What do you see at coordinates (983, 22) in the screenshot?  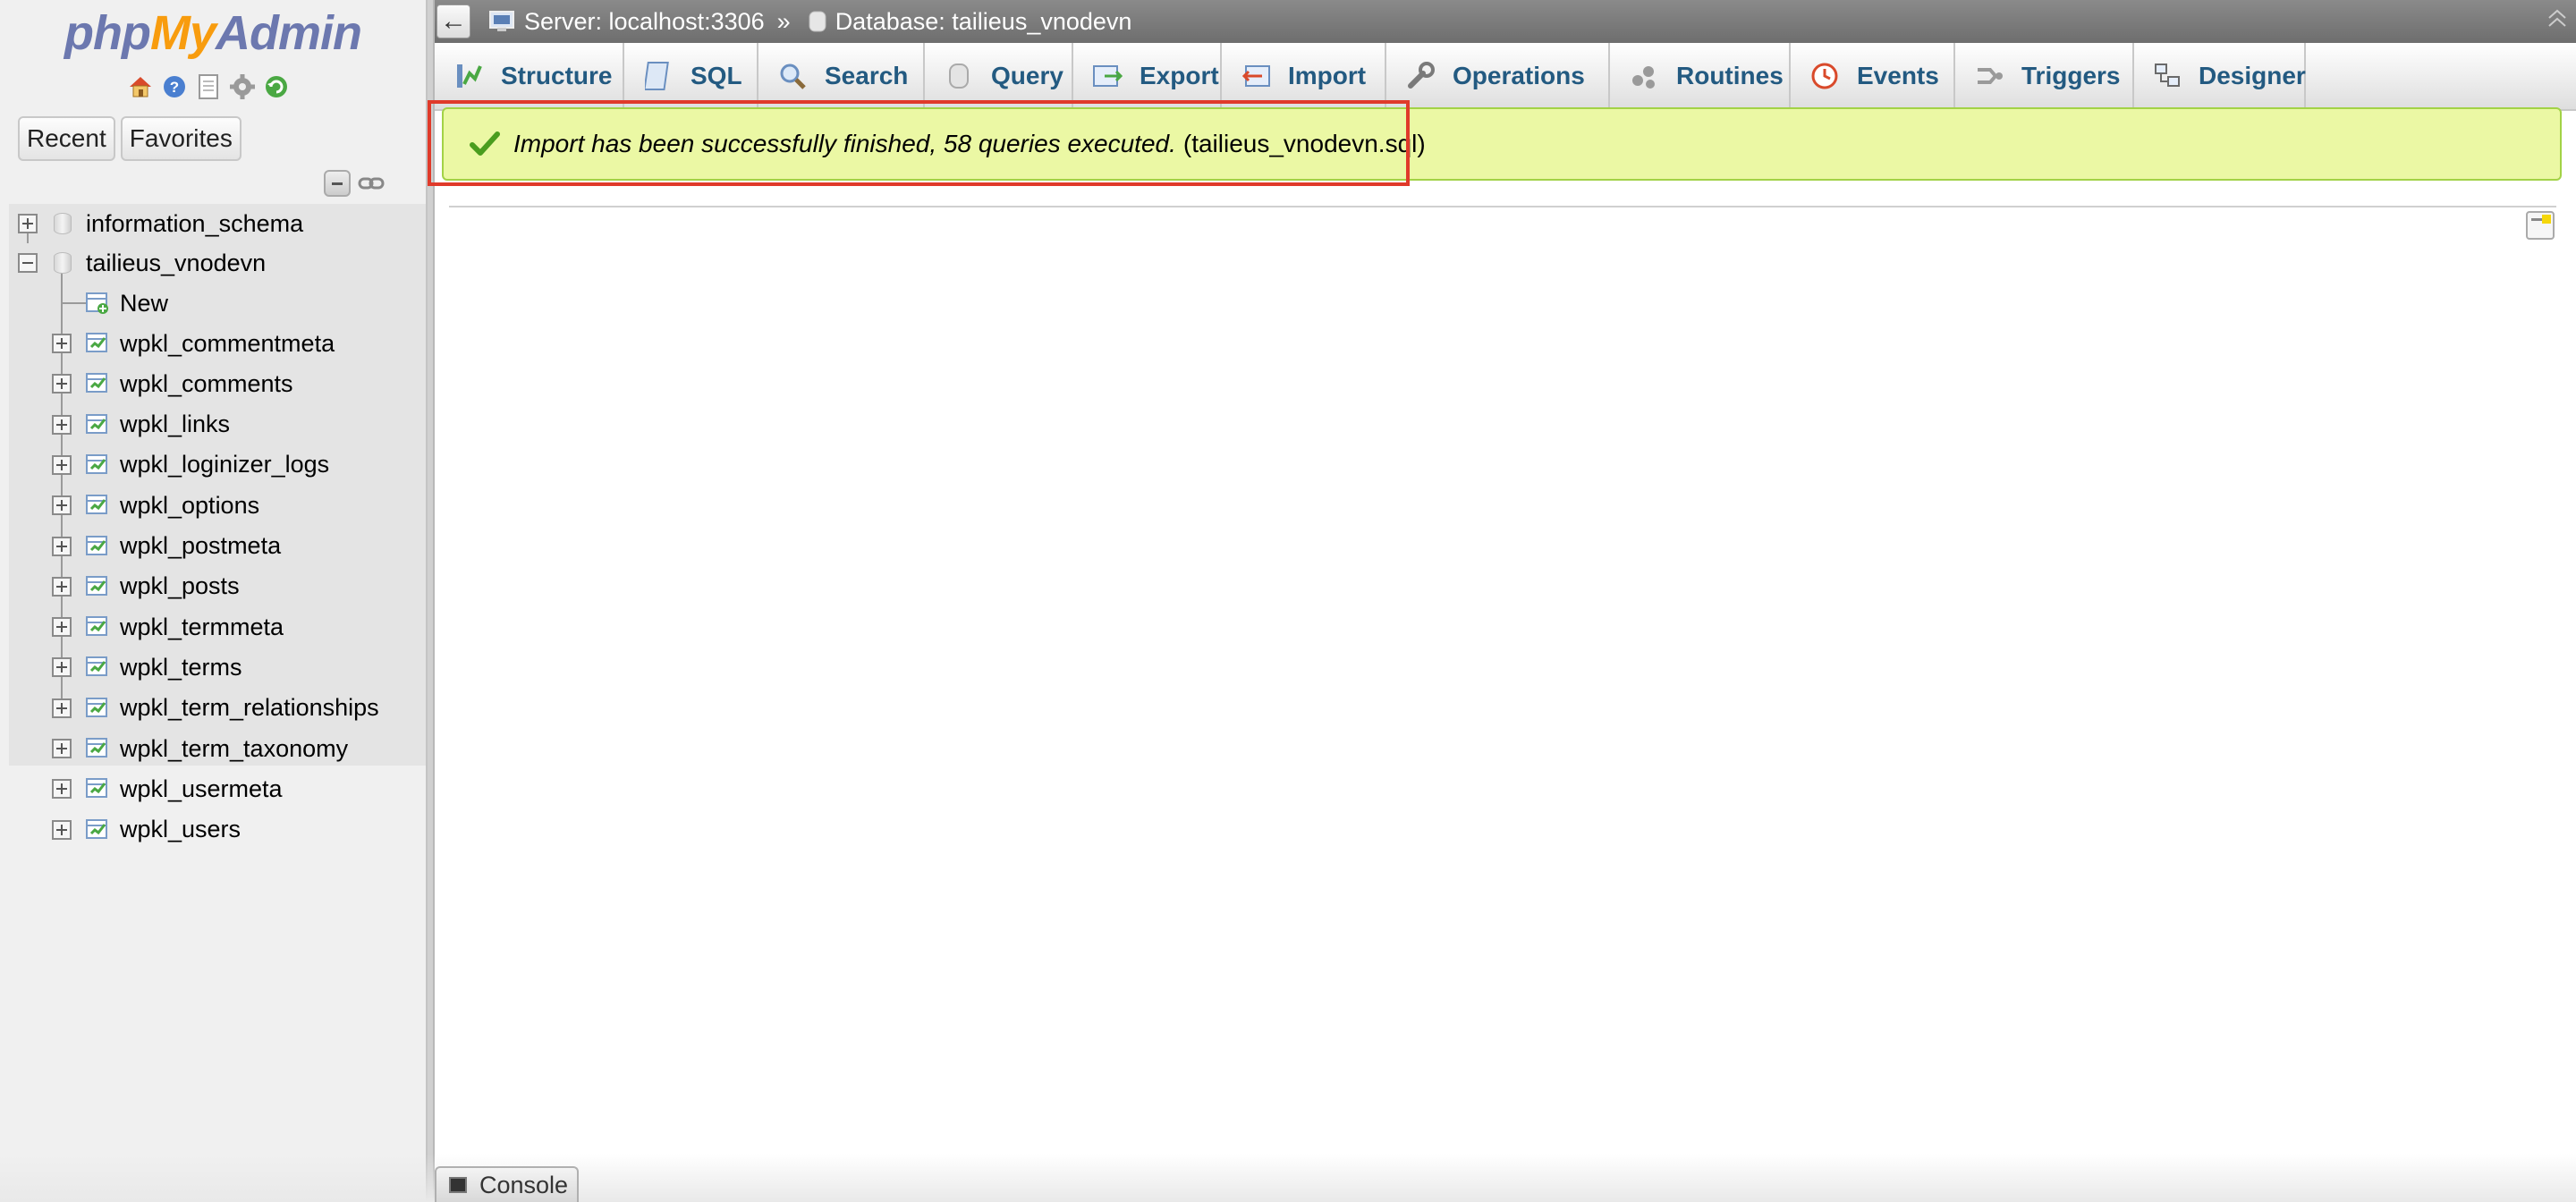 I see `database-label: Database: tailieus_vnodevn` at bounding box center [983, 22].